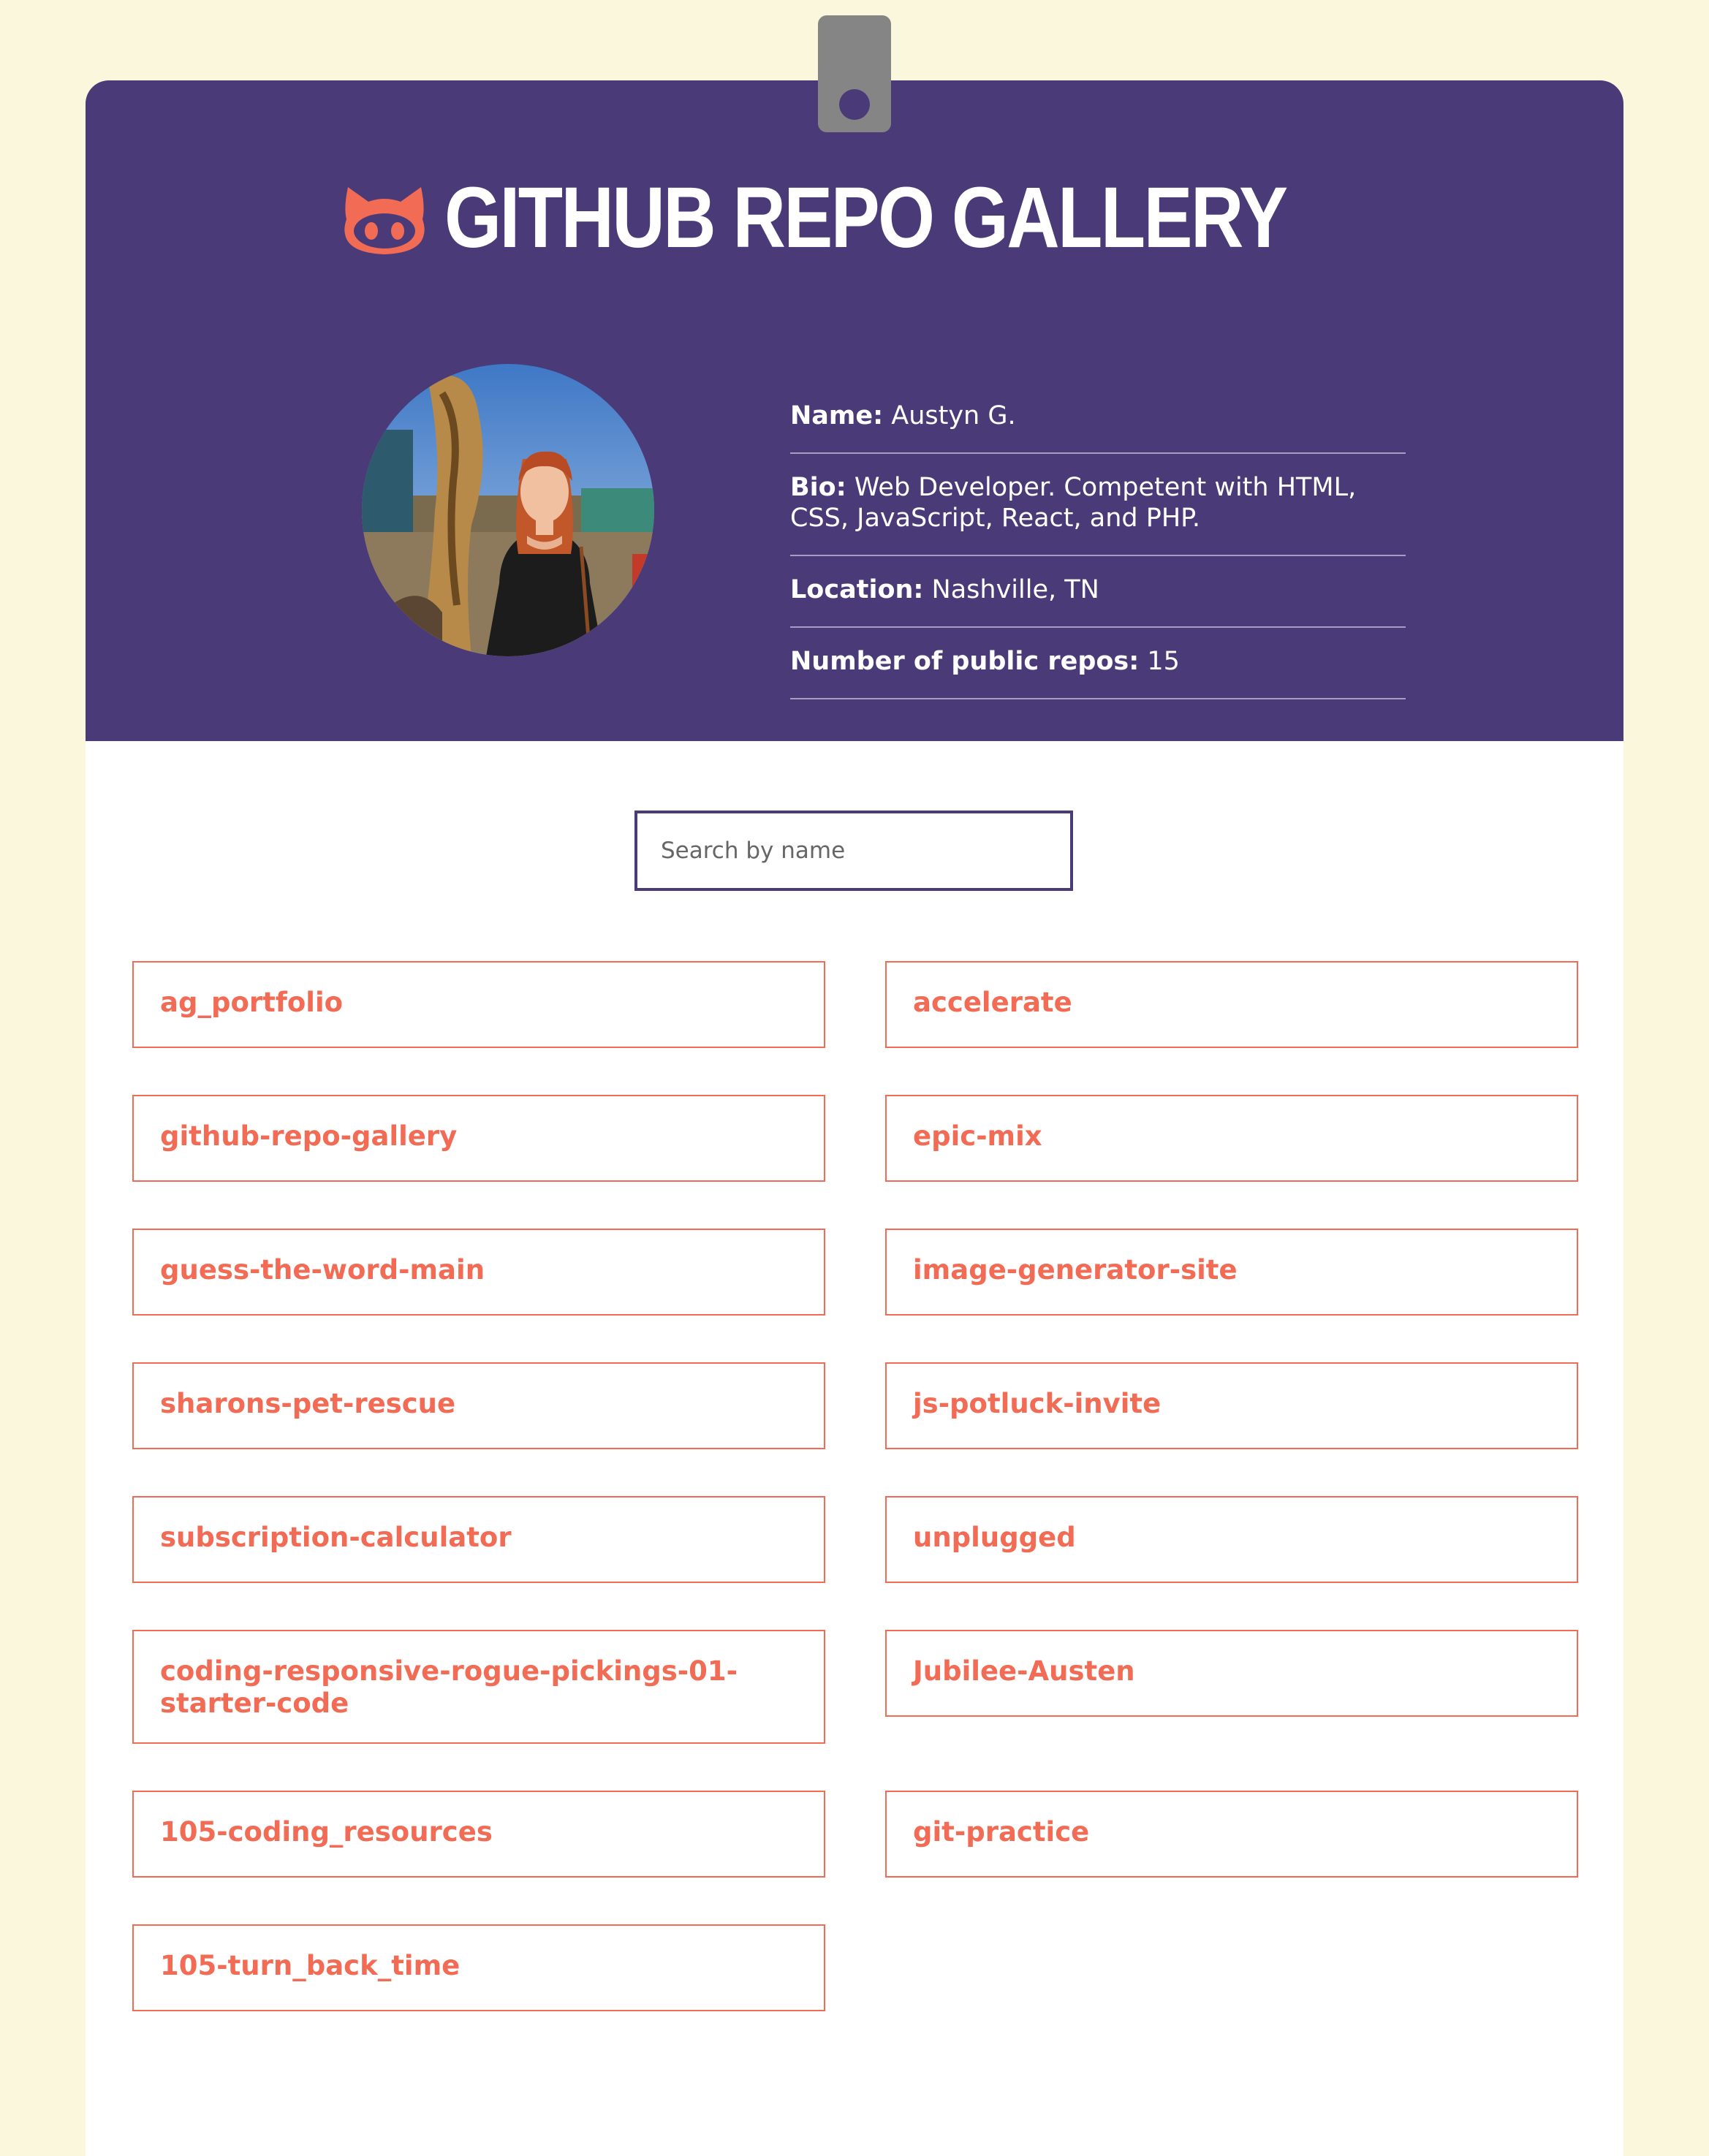  Describe the element at coordinates (954, 415) in the screenshot. I see `name-value: Austyn G.` at that location.